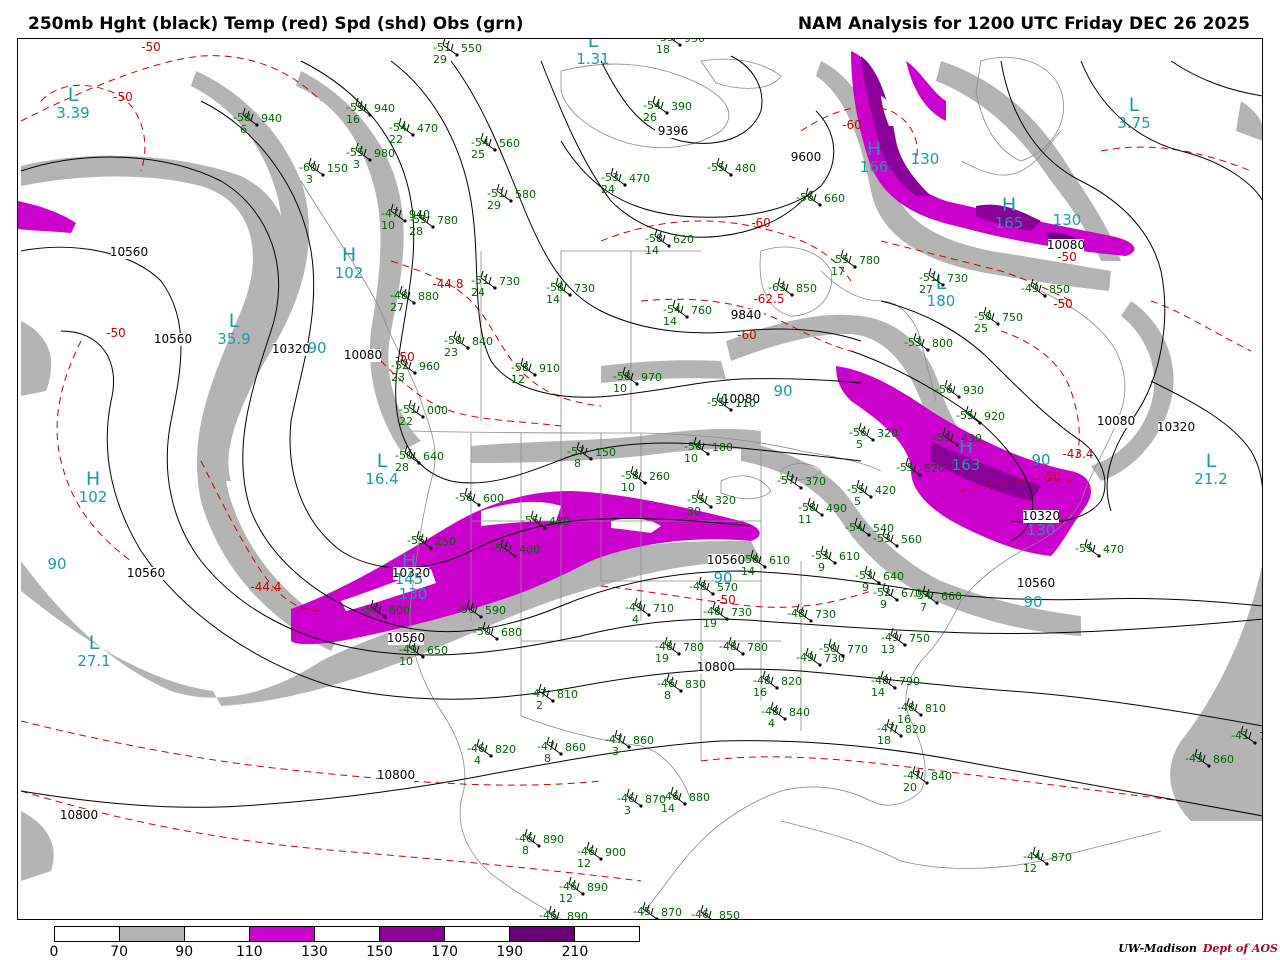  I want to click on obs-height: 760, so click(701, 310).